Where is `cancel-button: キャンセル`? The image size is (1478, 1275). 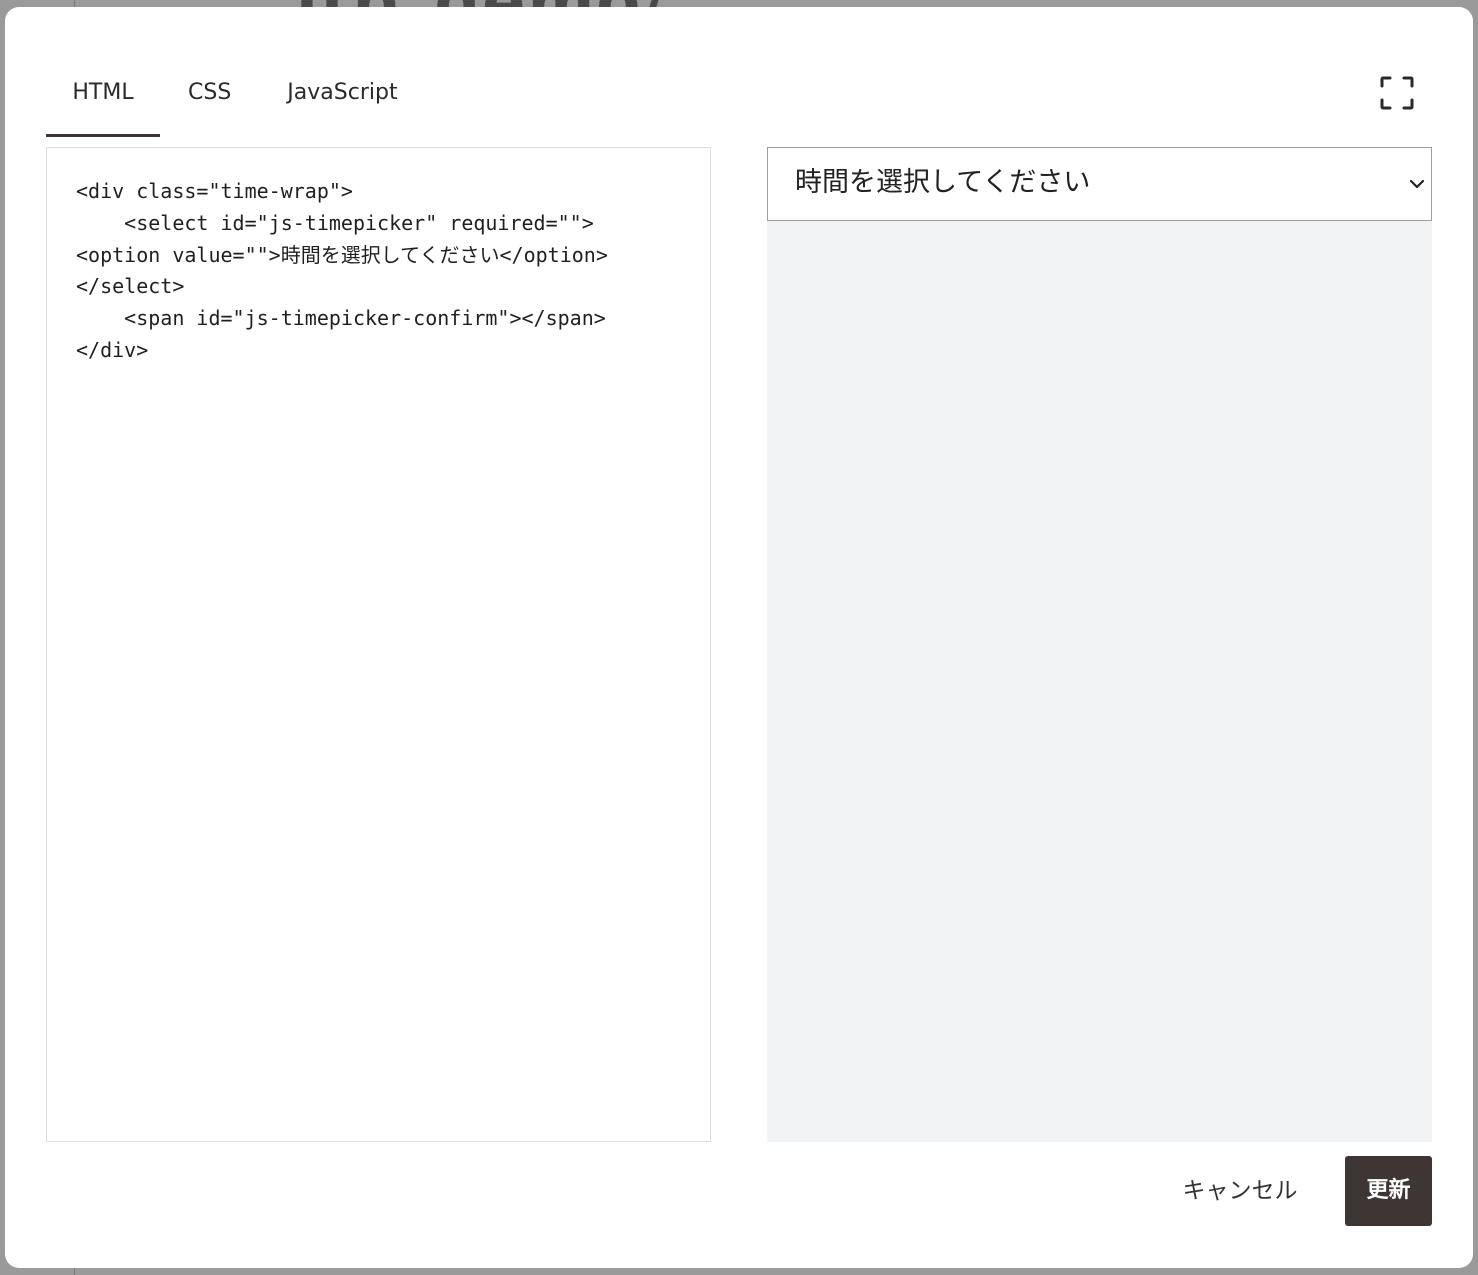 cancel-button: キャンセル is located at coordinates (1240, 1191).